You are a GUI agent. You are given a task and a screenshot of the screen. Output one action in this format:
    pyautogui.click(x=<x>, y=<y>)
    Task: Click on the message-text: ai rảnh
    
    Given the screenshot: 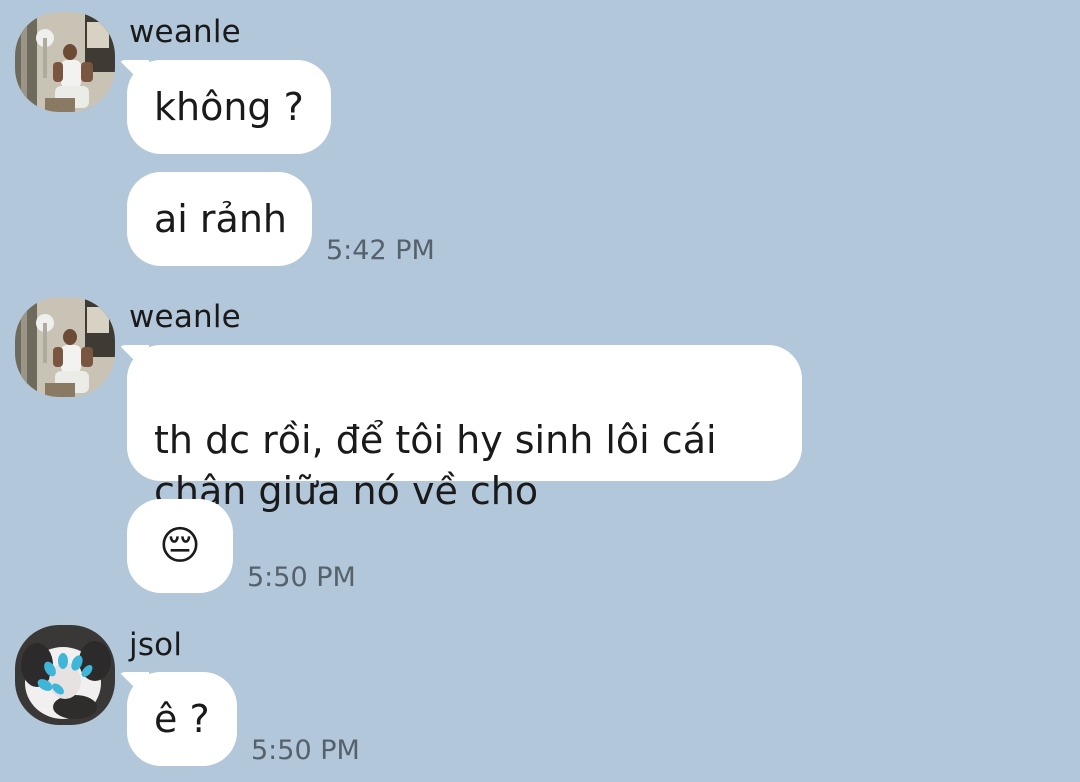 What is the action you would take?
    pyautogui.click(x=220, y=218)
    